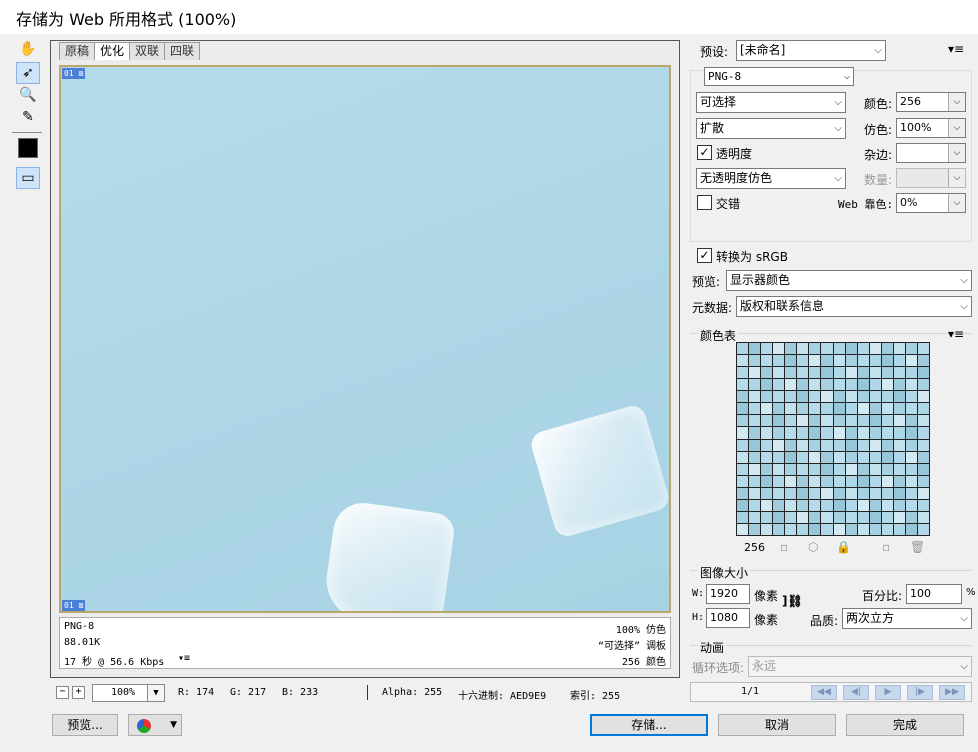  What do you see at coordinates (931, 128) in the screenshot?
I see `dither-amount-field: 100% ⌵` at bounding box center [931, 128].